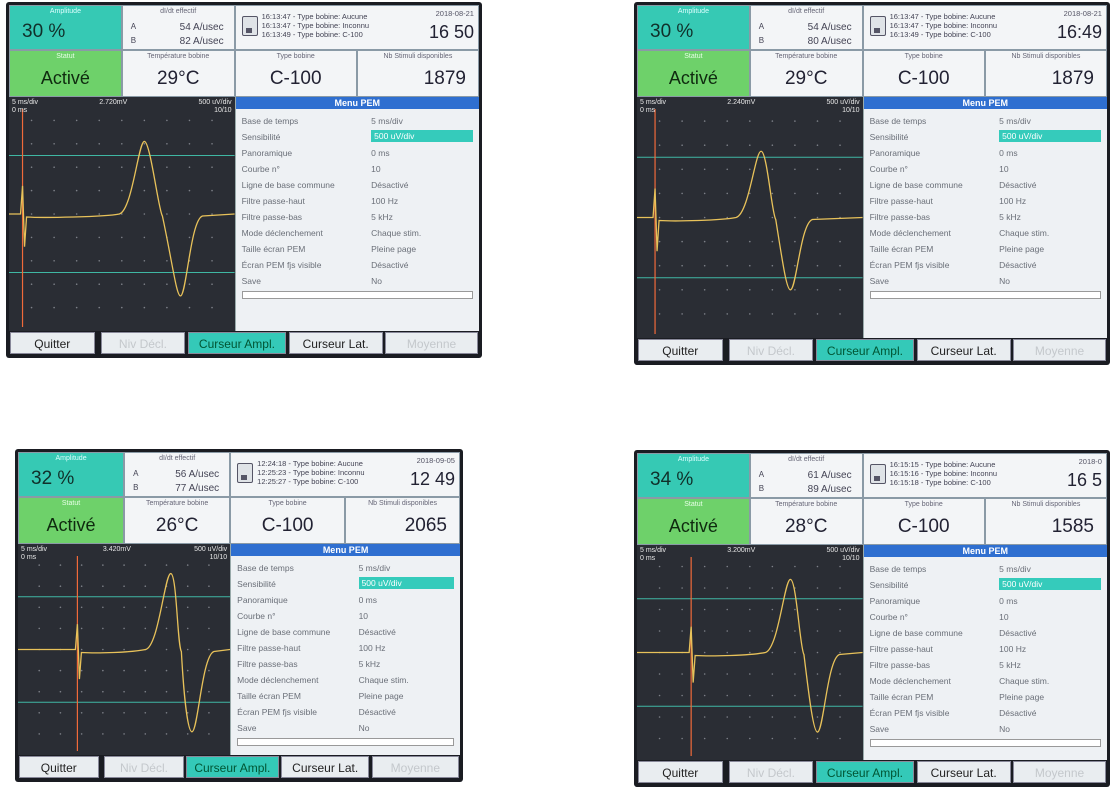 The width and height of the screenshot is (1114, 789). Describe the element at coordinates (374, 568) in the screenshot. I see `menu-row-value: 5 ms/div` at that location.